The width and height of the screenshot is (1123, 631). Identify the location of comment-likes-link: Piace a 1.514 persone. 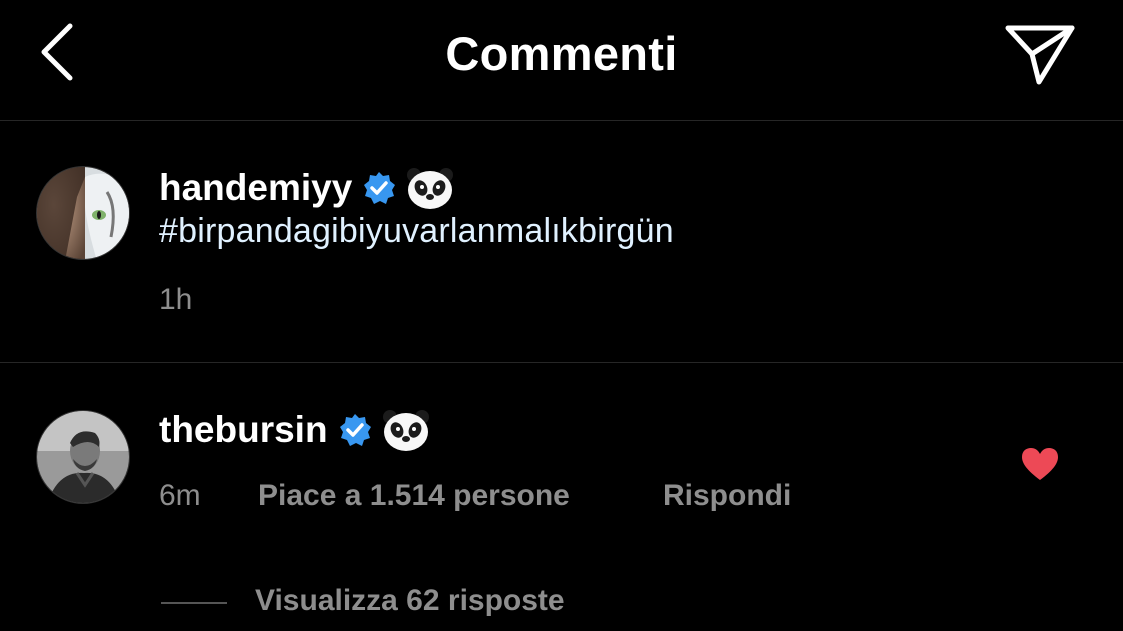
(414, 496).